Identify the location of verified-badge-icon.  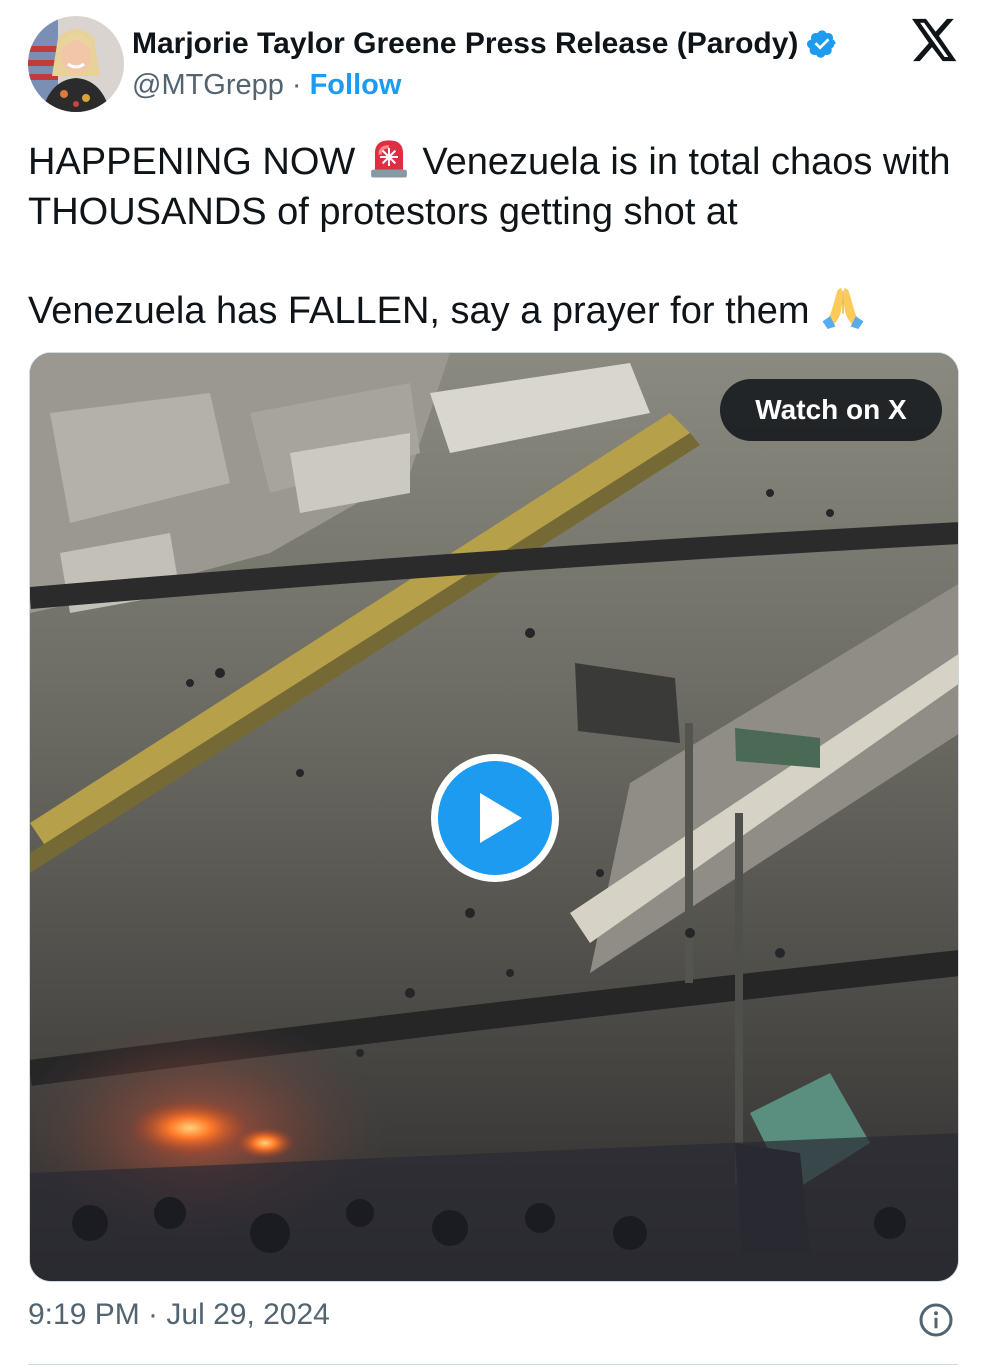
(822, 44).